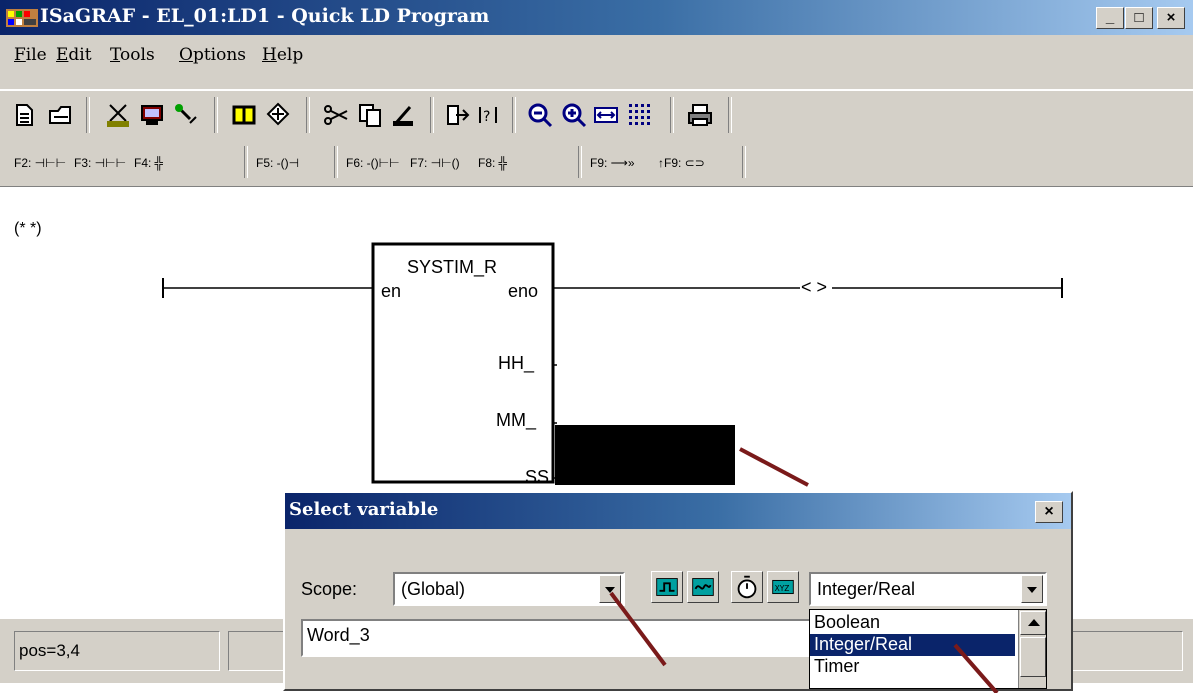 This screenshot has height=693, width=1193. I want to click on pin-eno: eno, so click(523, 291).